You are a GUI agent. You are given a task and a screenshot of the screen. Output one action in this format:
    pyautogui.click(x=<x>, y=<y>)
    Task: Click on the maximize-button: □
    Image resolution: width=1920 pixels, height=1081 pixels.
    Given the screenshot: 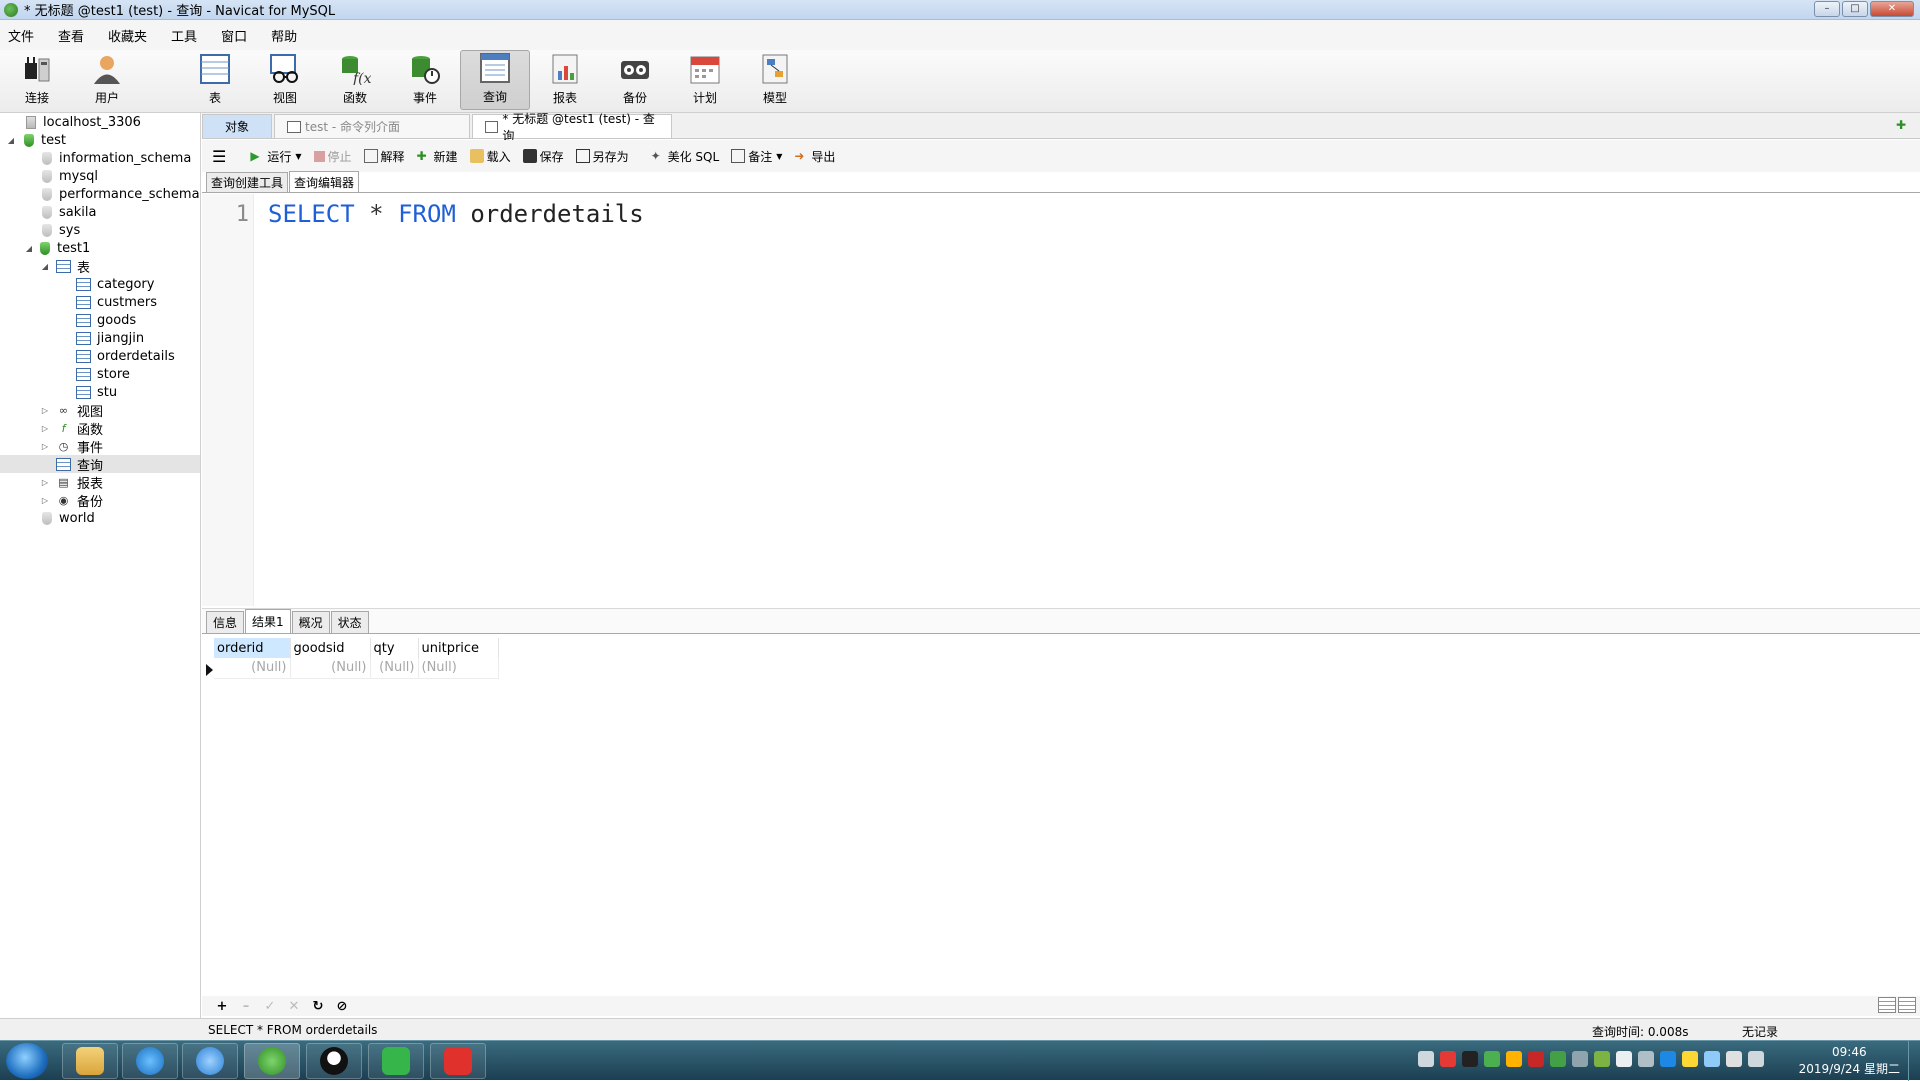 What is the action you would take?
    pyautogui.click(x=1855, y=9)
    